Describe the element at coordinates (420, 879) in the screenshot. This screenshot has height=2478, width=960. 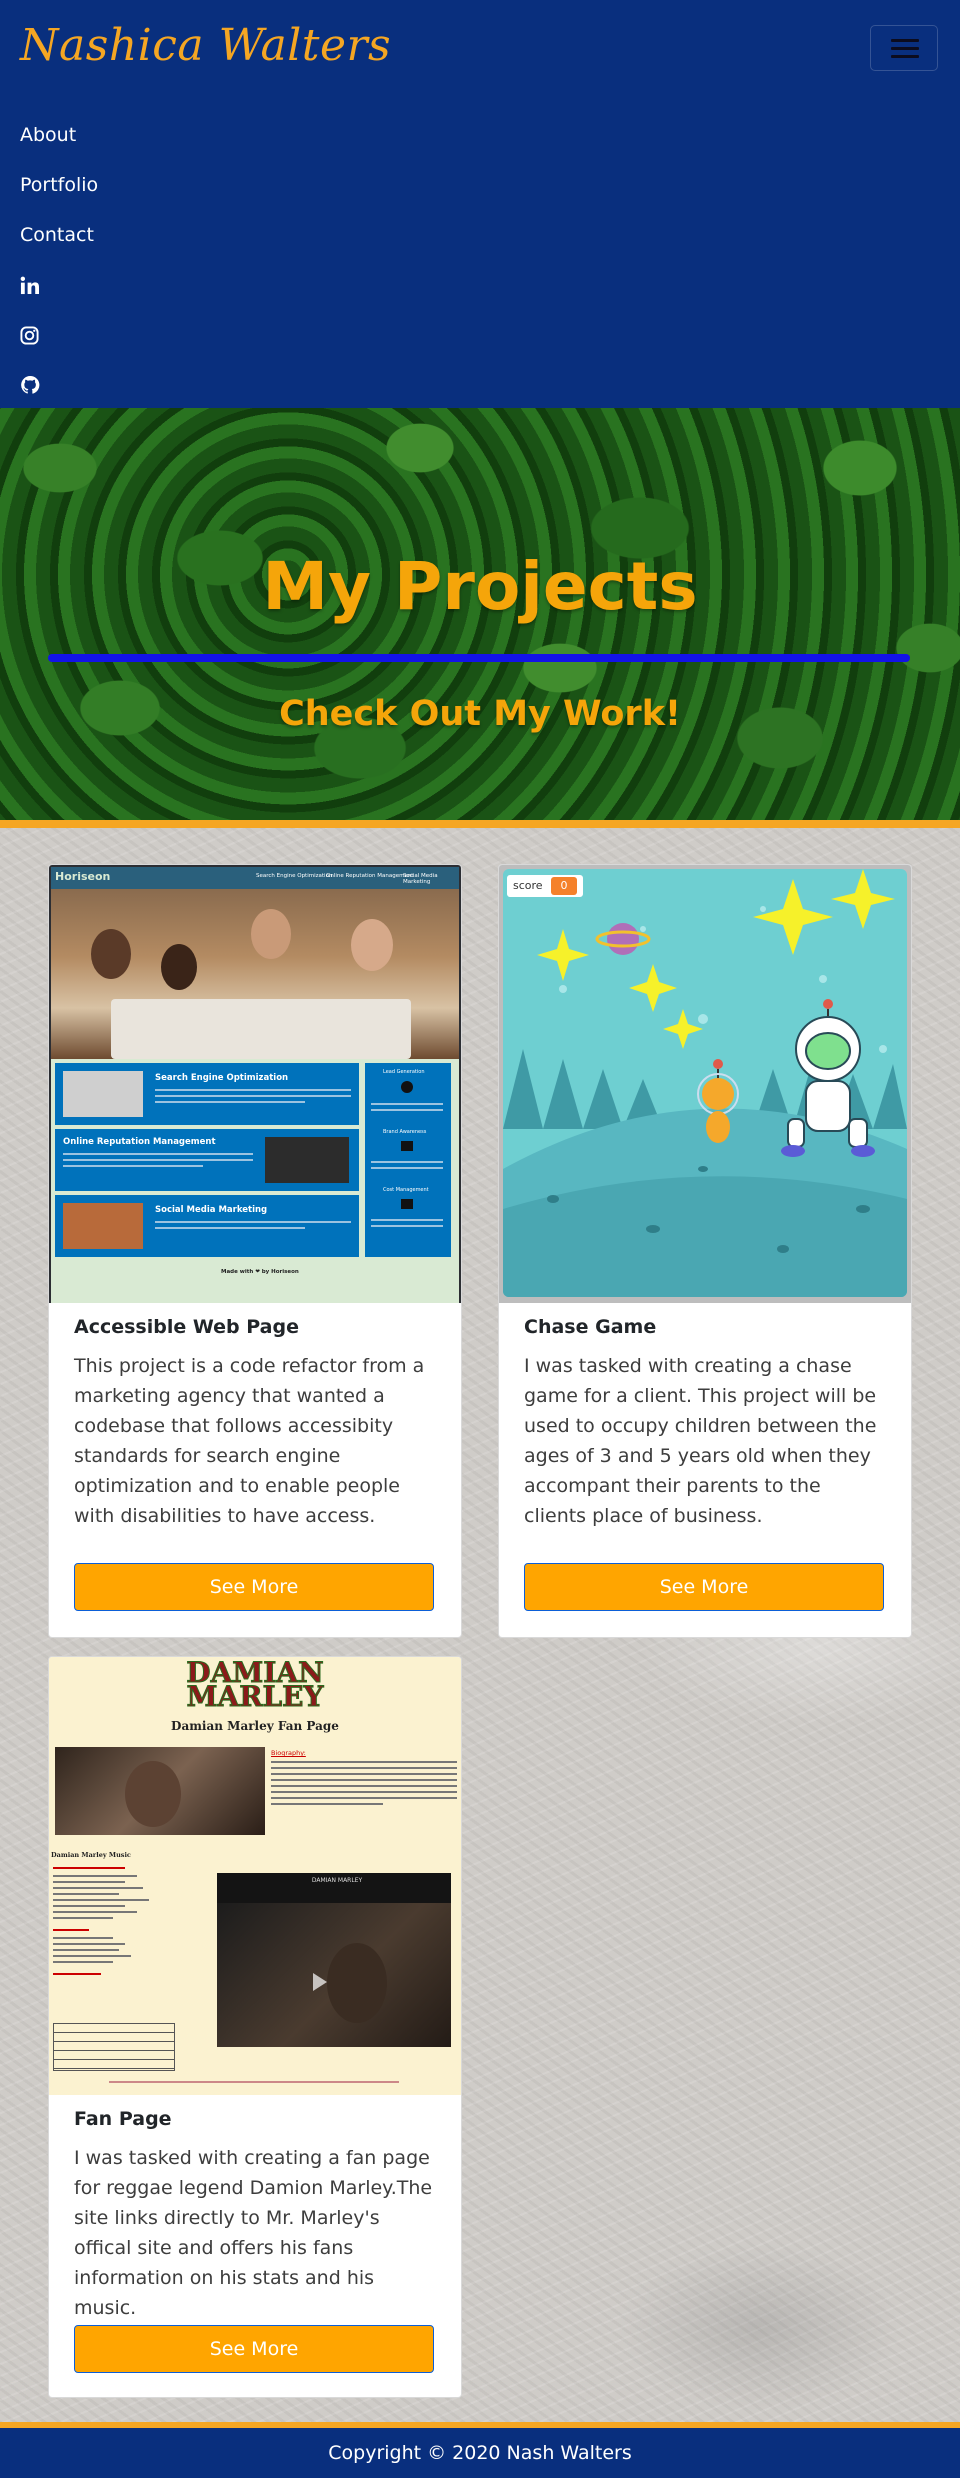
I see `thumb-nav-item: Social Media Marketing` at that location.